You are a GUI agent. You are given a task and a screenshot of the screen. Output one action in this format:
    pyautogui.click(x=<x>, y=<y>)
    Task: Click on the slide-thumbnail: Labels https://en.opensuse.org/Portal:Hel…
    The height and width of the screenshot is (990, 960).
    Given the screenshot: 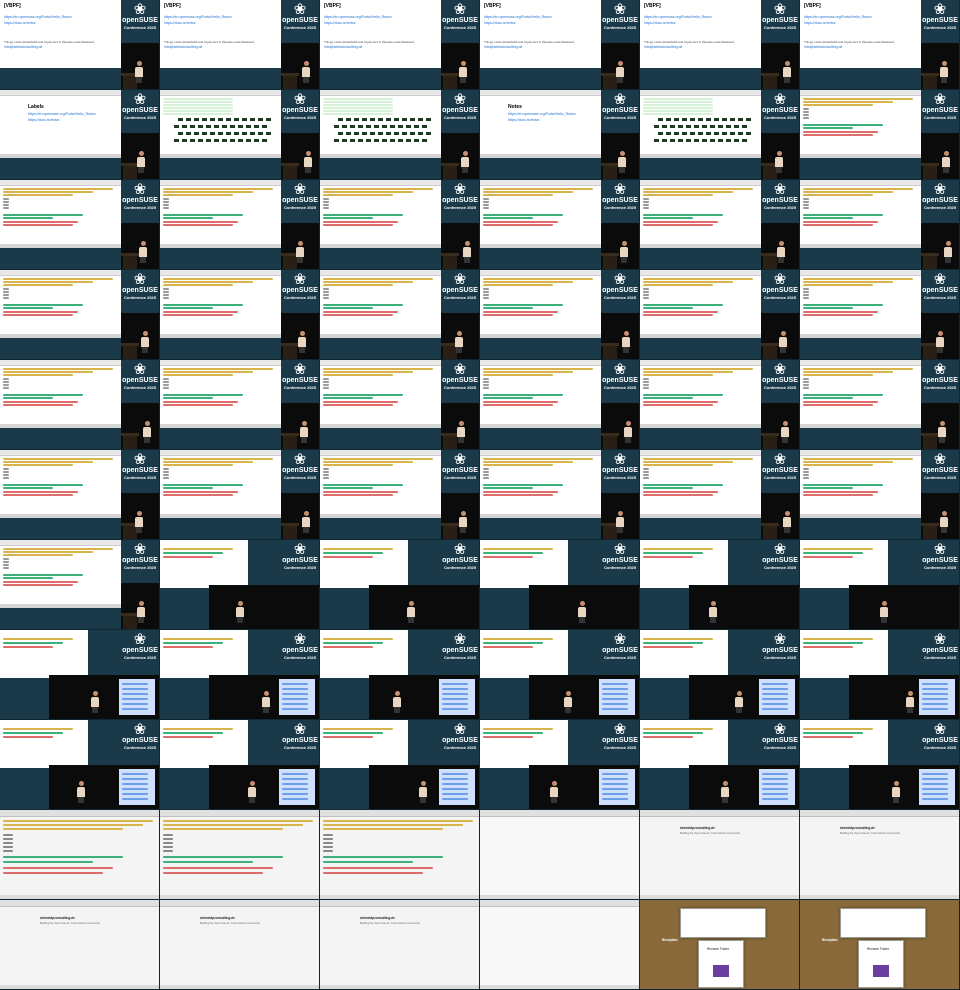 What is the action you would take?
    pyautogui.click(x=80, y=135)
    